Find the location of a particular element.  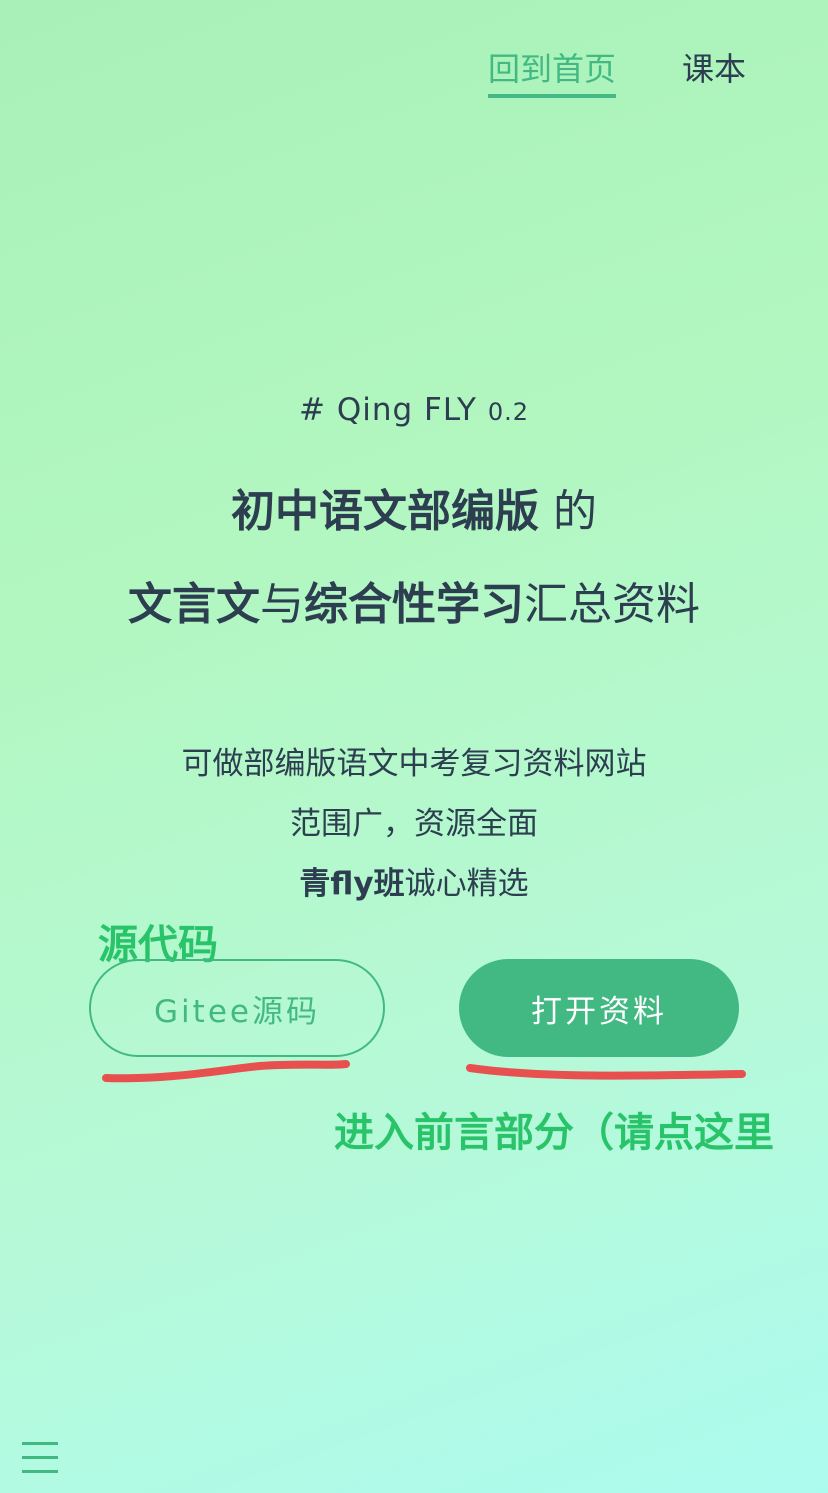

menu-bar-bottom is located at coordinates (40, 1471).